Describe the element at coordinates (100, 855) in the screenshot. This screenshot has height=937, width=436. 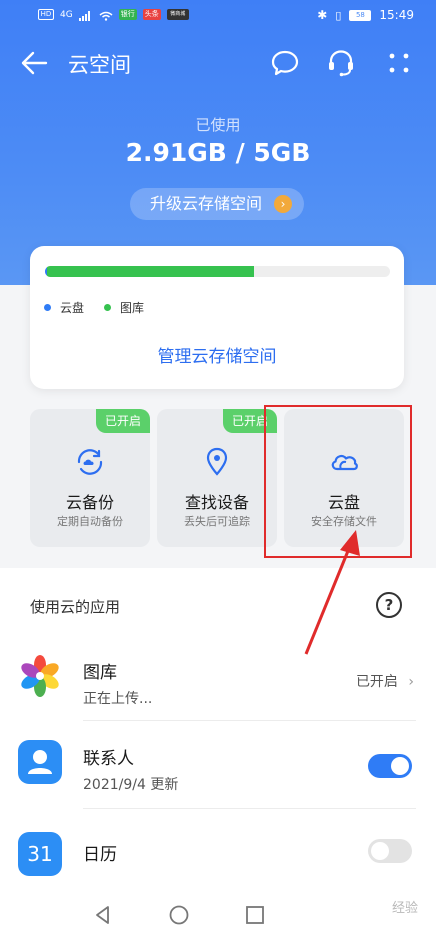
I see `app-name: 日历` at that location.